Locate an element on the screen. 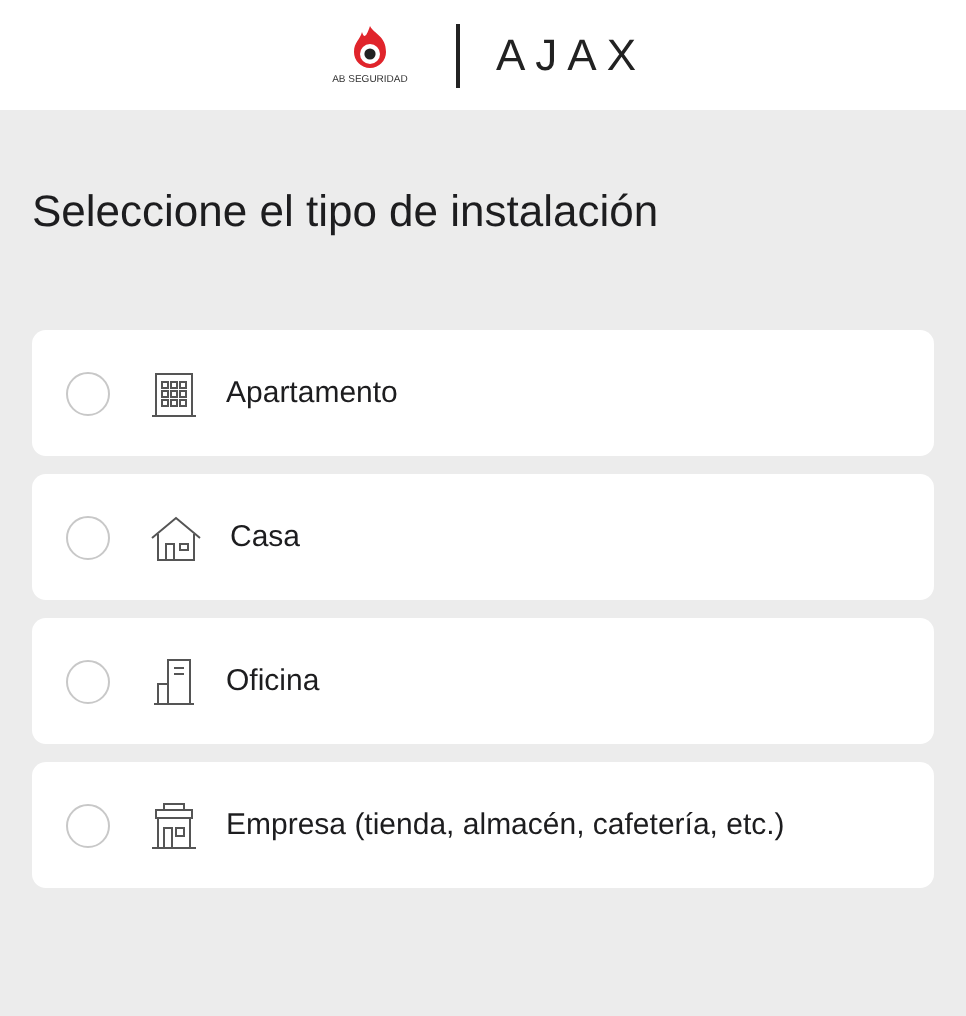 This screenshot has width=966, height=1016. brand-logo: AJAX is located at coordinates (571, 55).